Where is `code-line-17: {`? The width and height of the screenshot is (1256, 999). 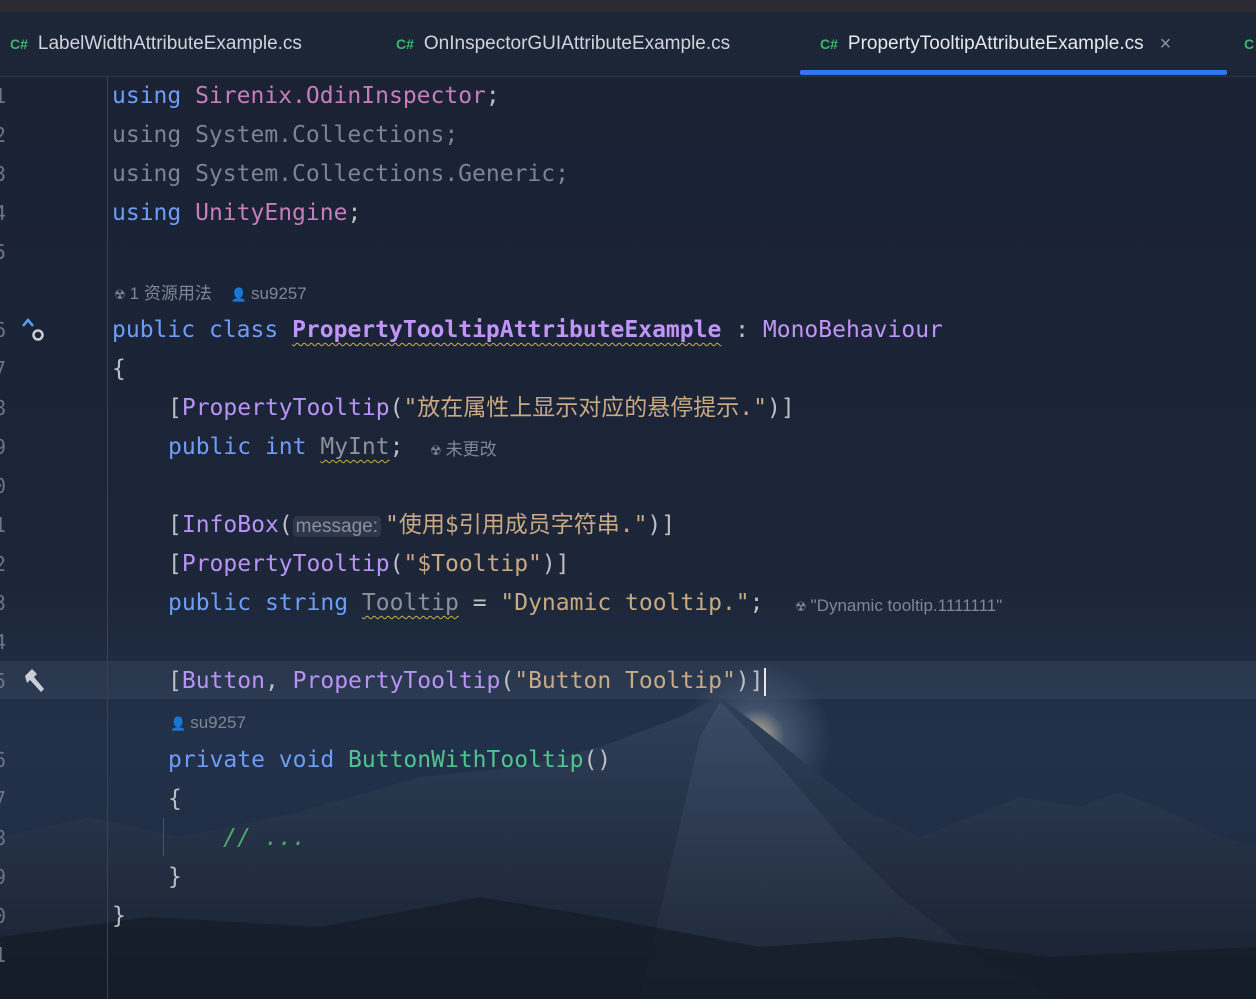
code-line-17: { is located at coordinates (175, 799).